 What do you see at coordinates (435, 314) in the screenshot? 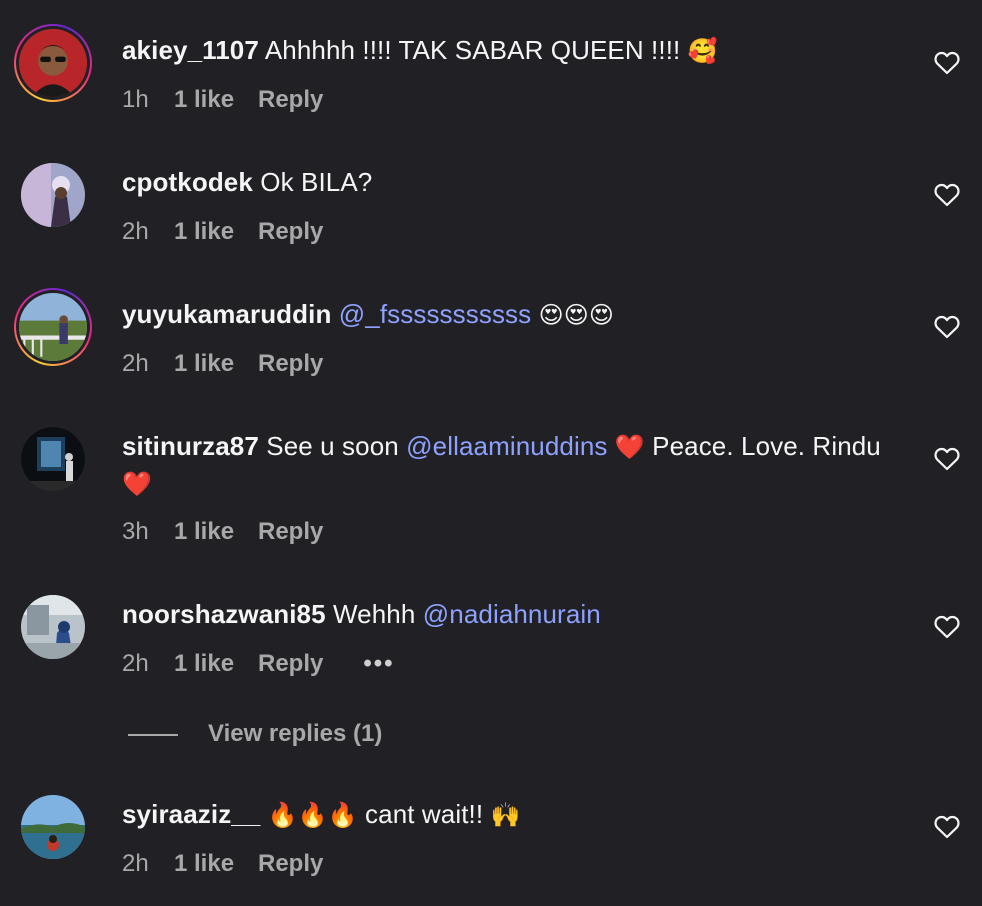
I see `mention-link: @_fsssssssssss` at bounding box center [435, 314].